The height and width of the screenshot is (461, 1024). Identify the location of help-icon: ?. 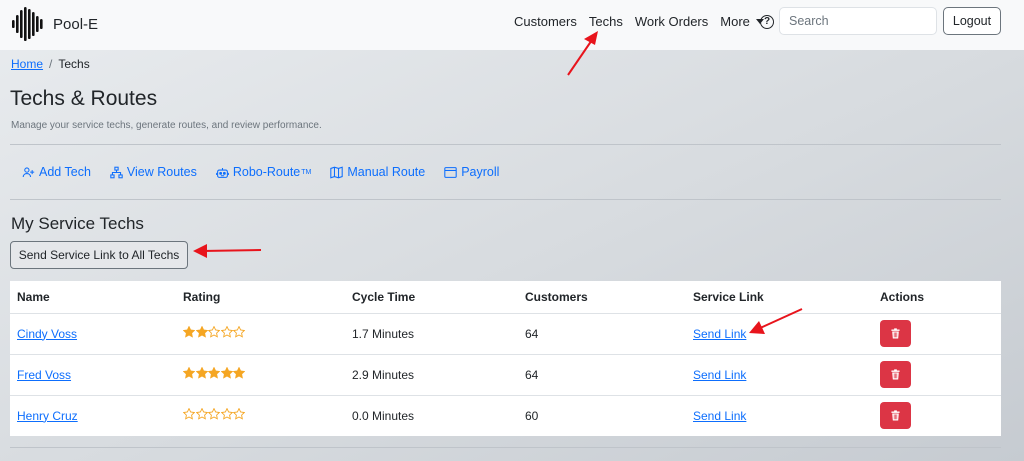
(767, 22).